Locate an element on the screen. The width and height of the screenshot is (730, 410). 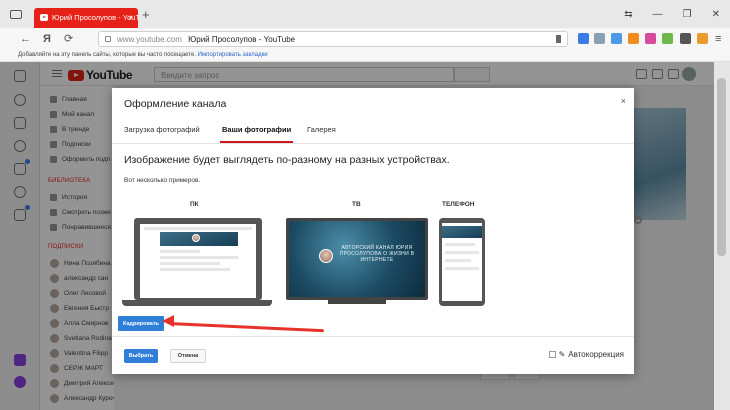
minimize-button: — is located at coordinates (658, 15).